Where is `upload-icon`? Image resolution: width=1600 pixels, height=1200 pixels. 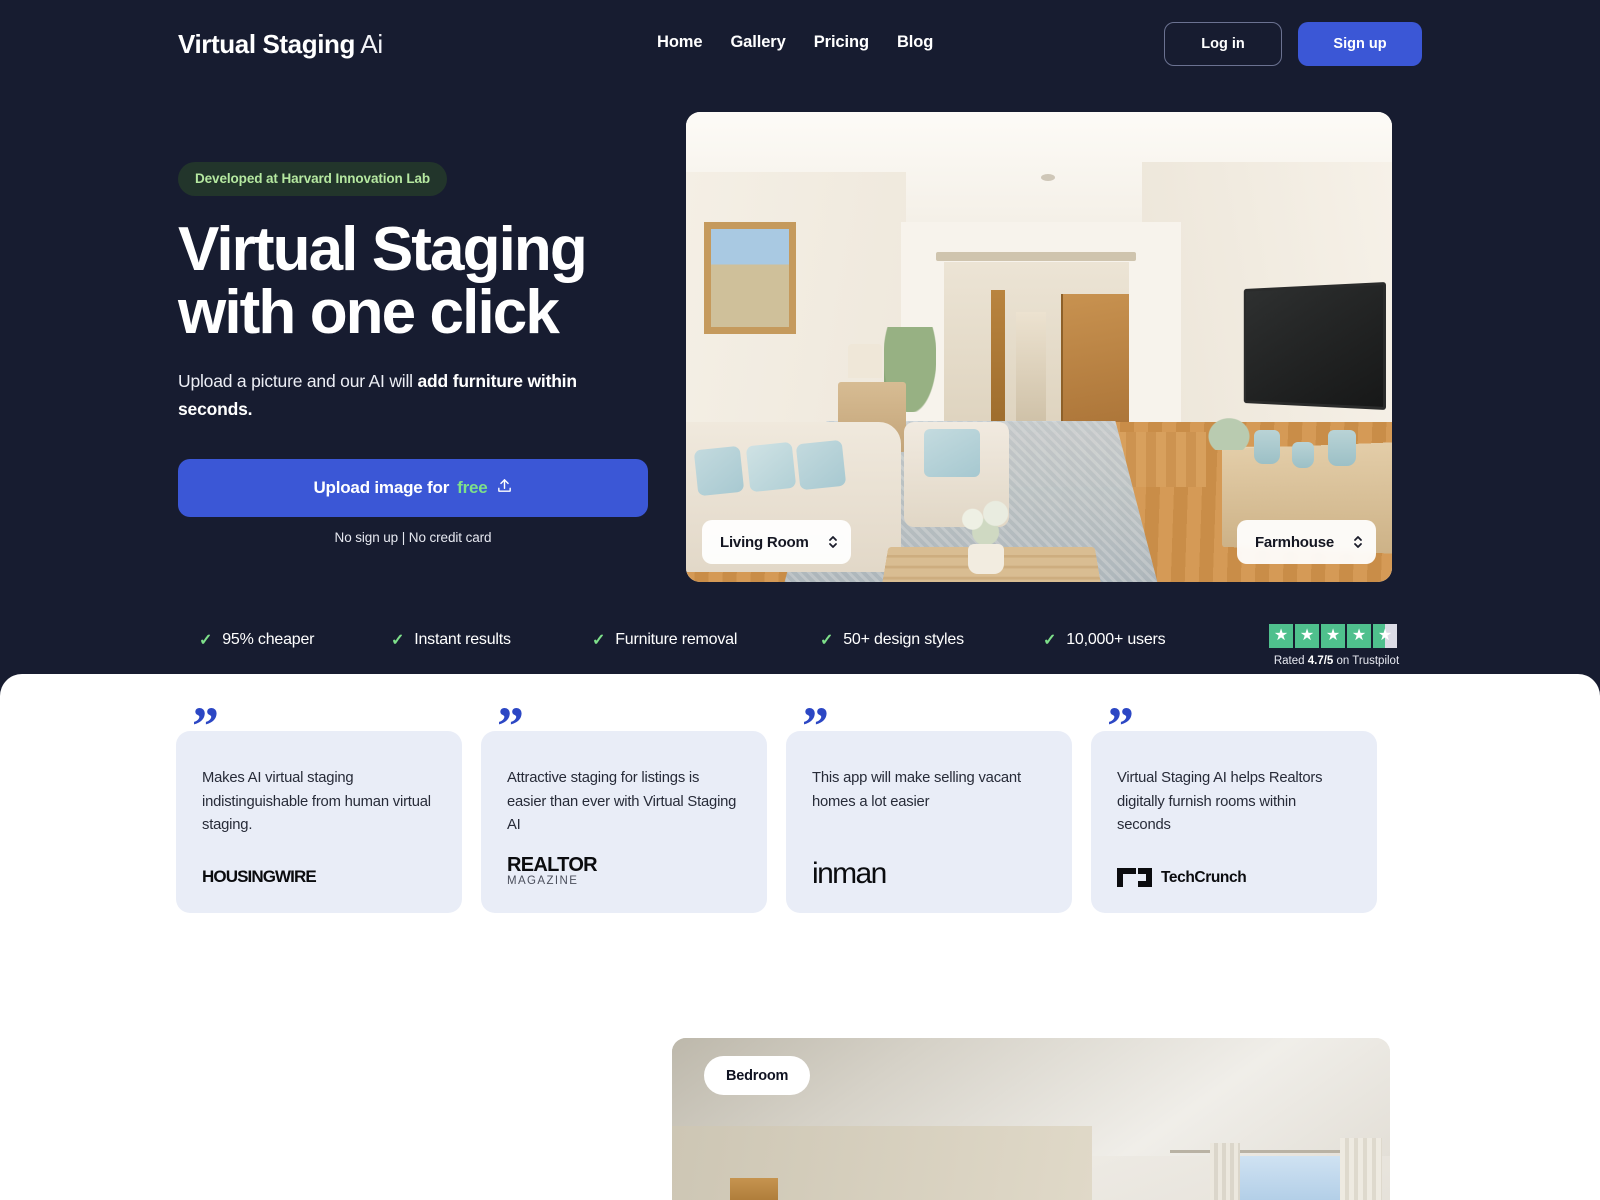 upload-icon is located at coordinates (504, 488).